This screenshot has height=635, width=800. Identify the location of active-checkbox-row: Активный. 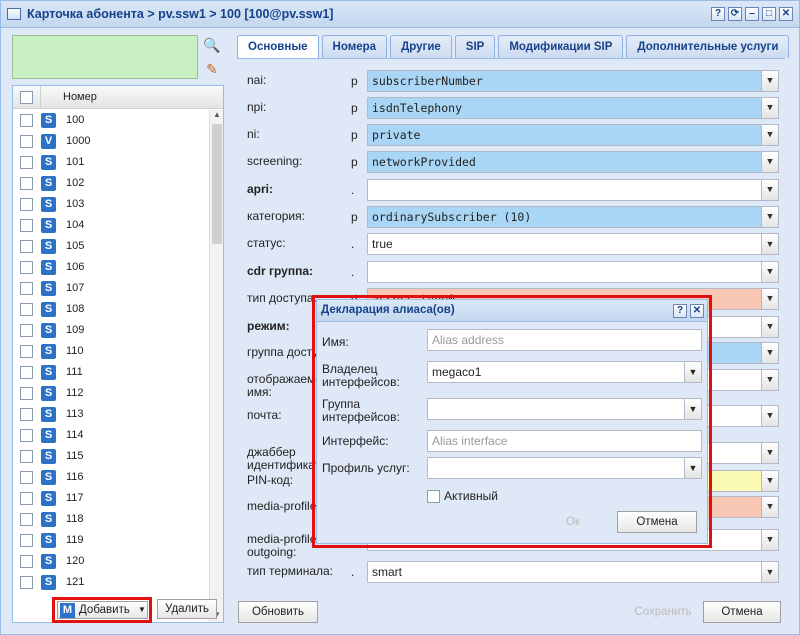
(462, 496).